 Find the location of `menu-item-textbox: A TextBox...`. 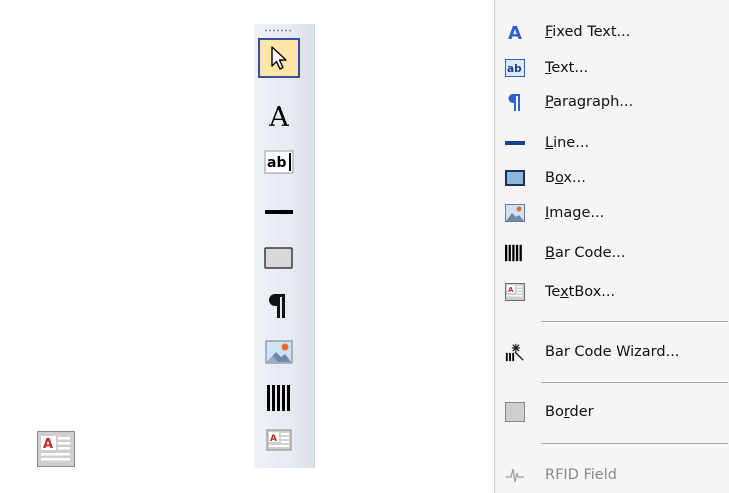

menu-item-textbox: A TextBox... is located at coordinates (612, 292).